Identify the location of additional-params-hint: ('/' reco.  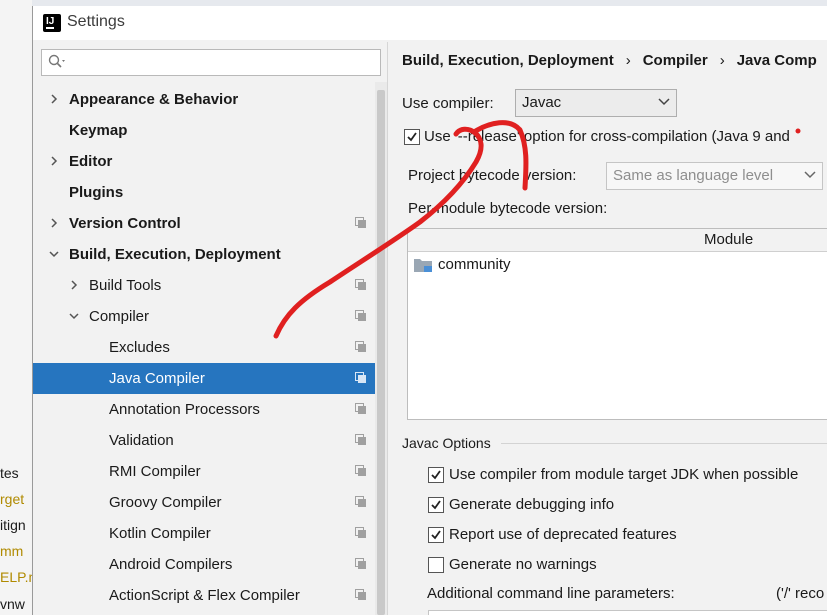
(800, 593).